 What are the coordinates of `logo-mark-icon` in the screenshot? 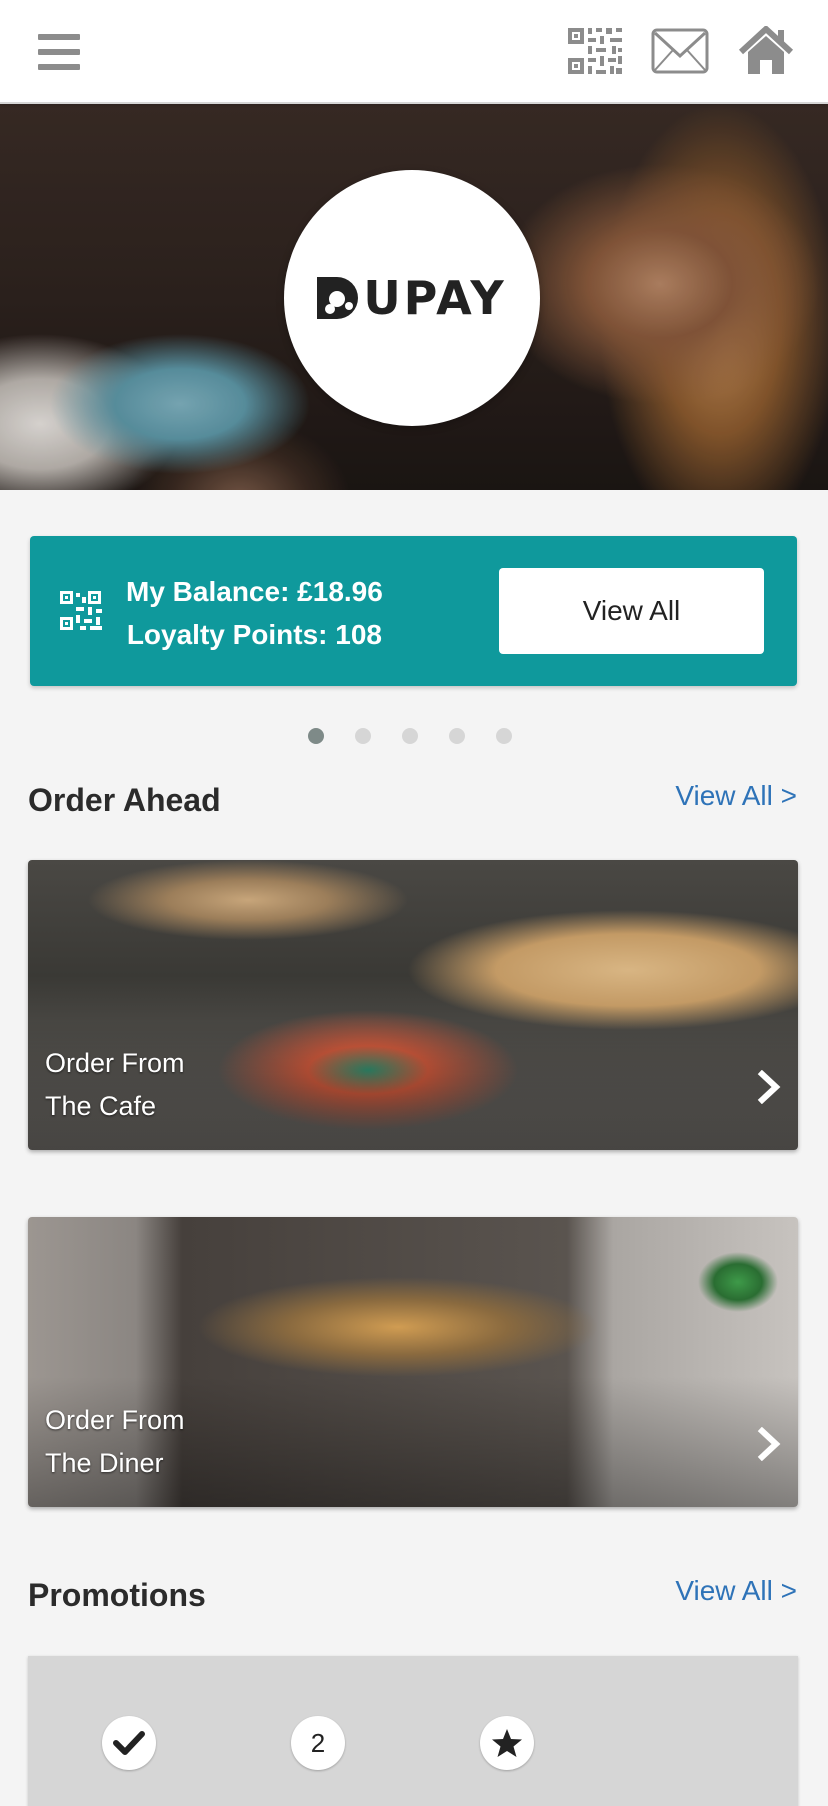 It's located at (338, 298).